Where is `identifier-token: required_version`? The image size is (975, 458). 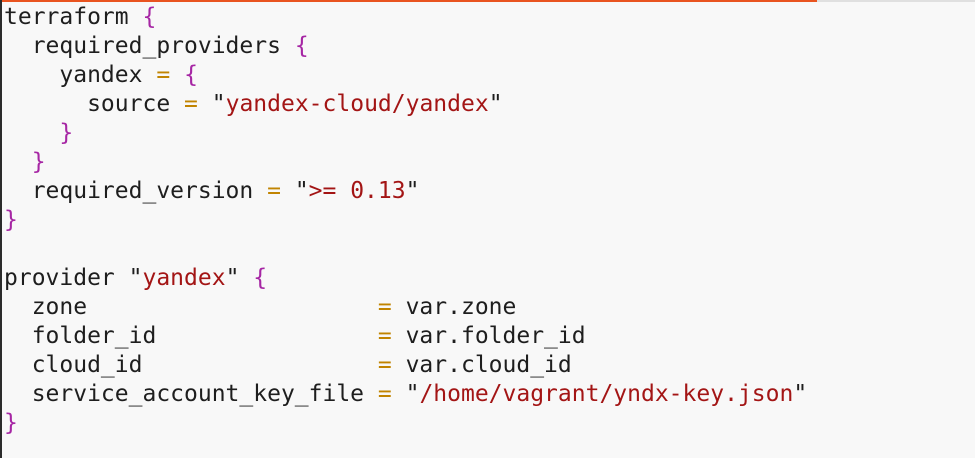 identifier-token: required_version is located at coordinates (129, 191).